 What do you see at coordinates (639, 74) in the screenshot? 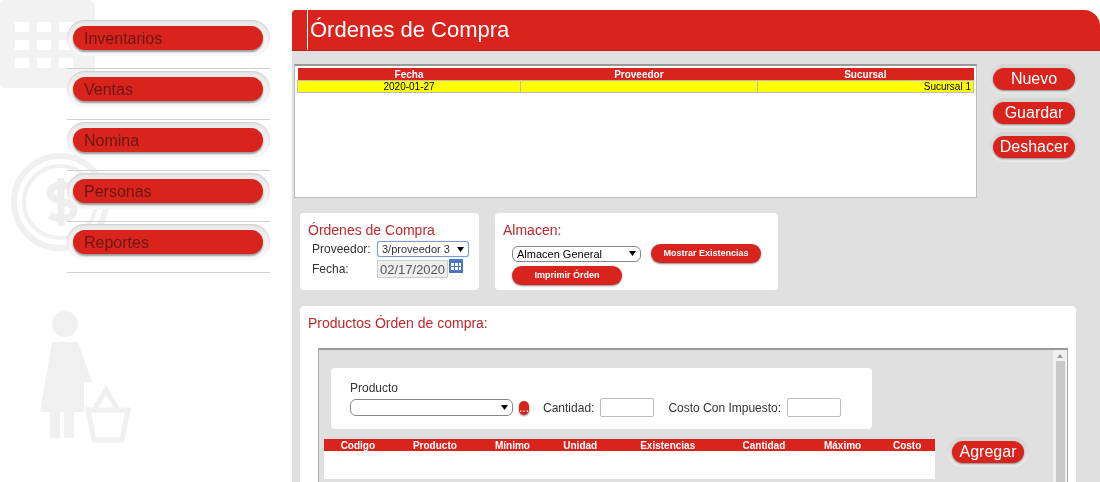
I see `column-header: Proveedor` at bounding box center [639, 74].